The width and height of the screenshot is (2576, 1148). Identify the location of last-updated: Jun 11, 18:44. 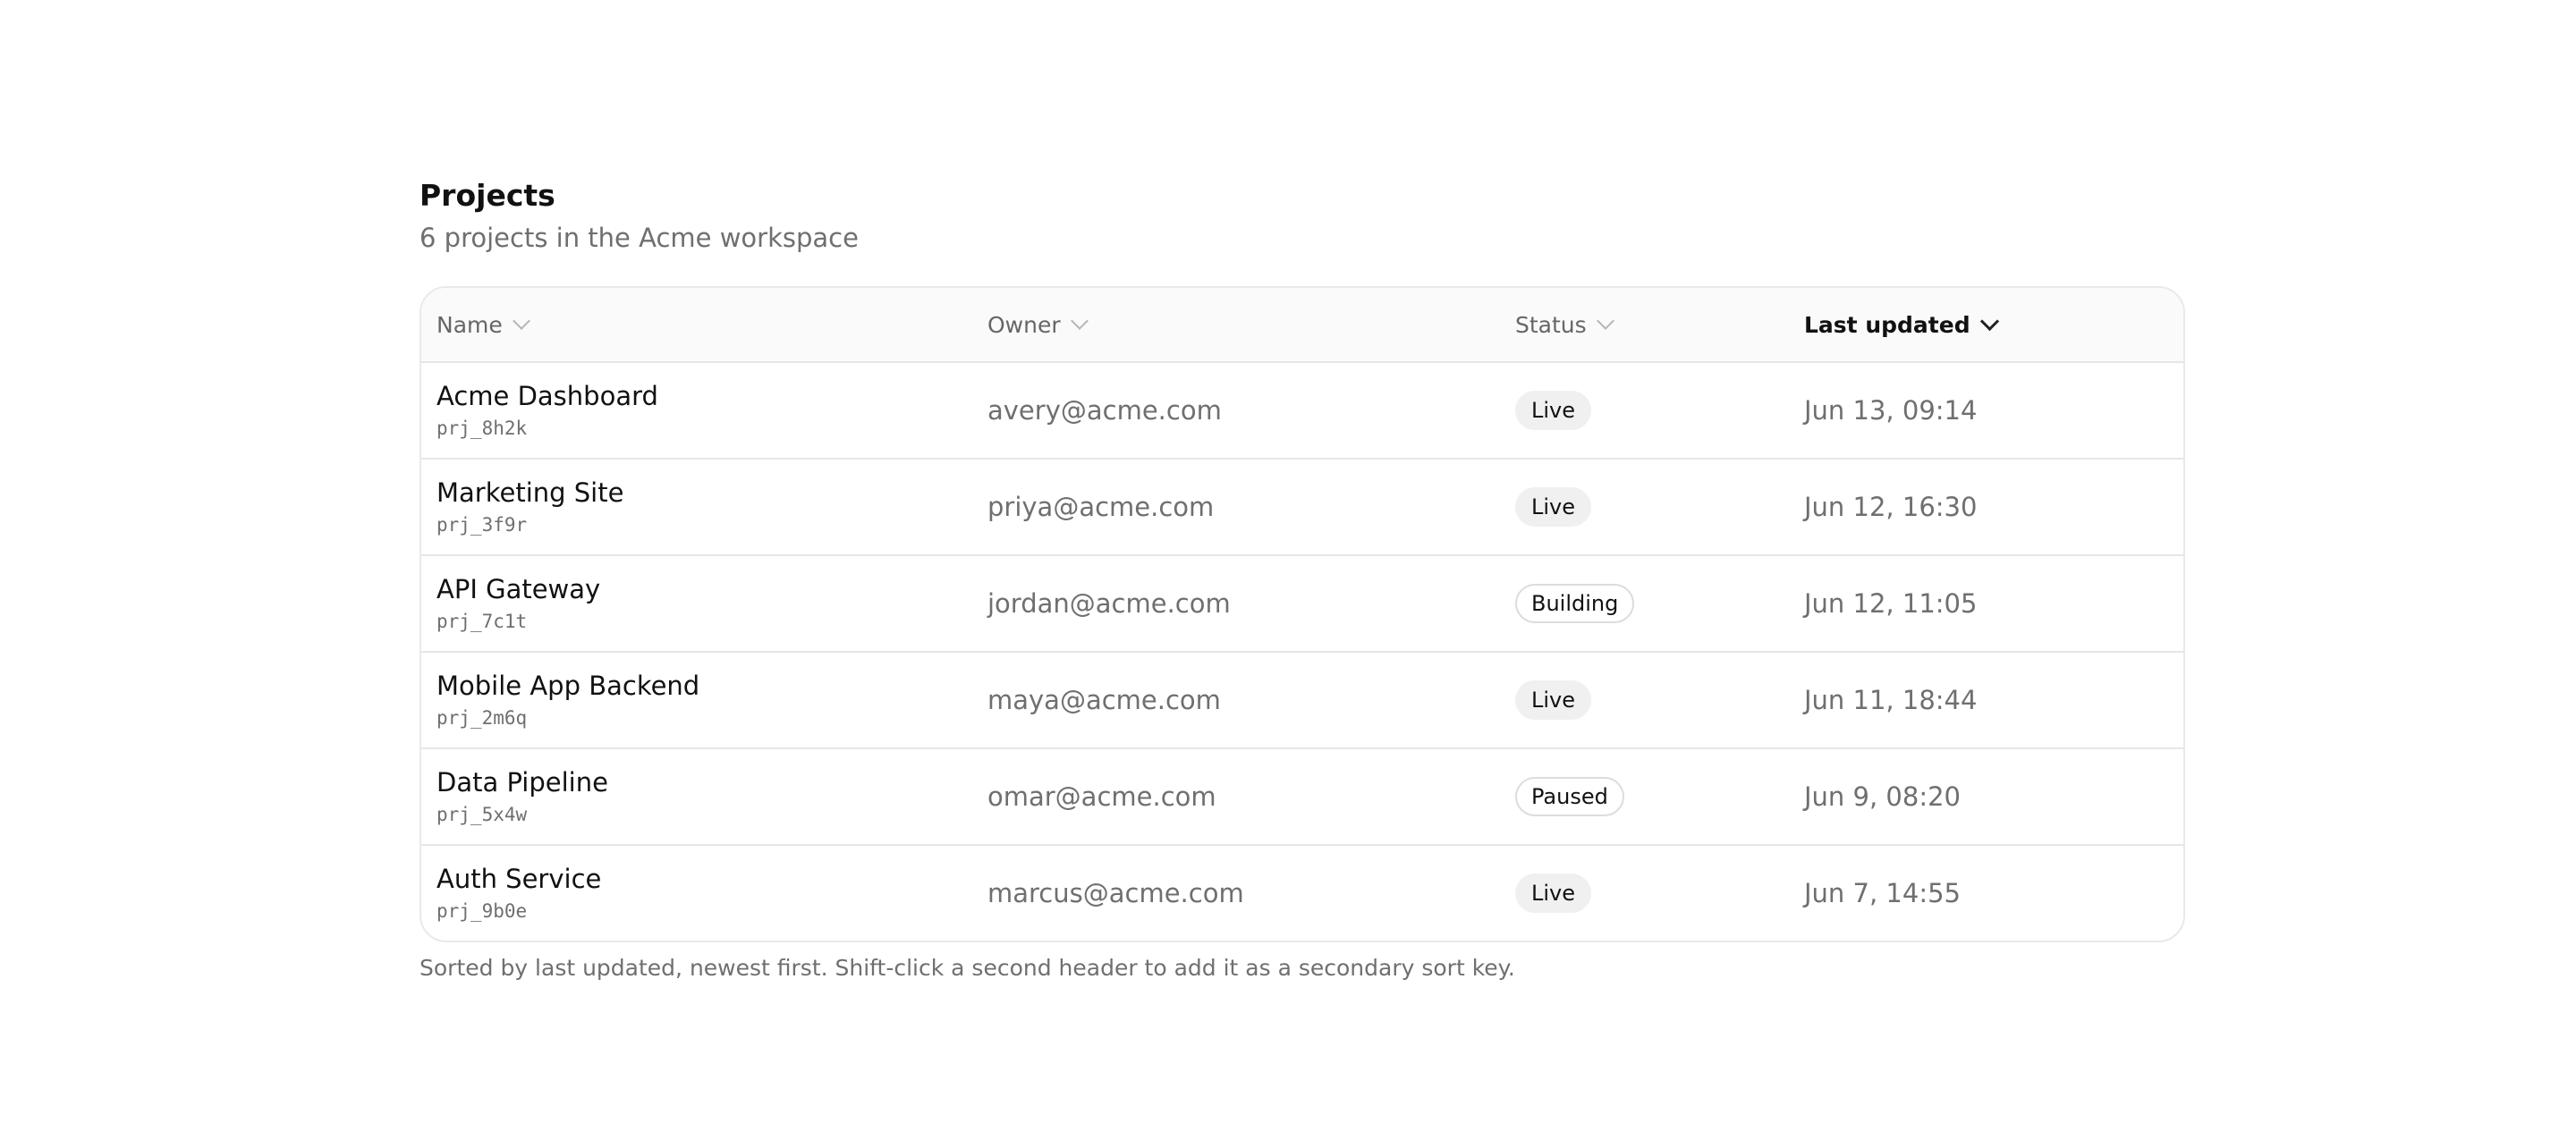
(1891, 700).